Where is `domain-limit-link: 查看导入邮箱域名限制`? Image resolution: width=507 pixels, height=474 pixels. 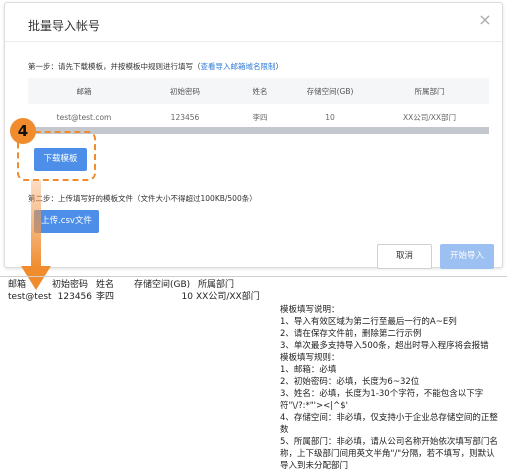
domain-limit-link: 查看导入邮箱域名限制 is located at coordinates (238, 66).